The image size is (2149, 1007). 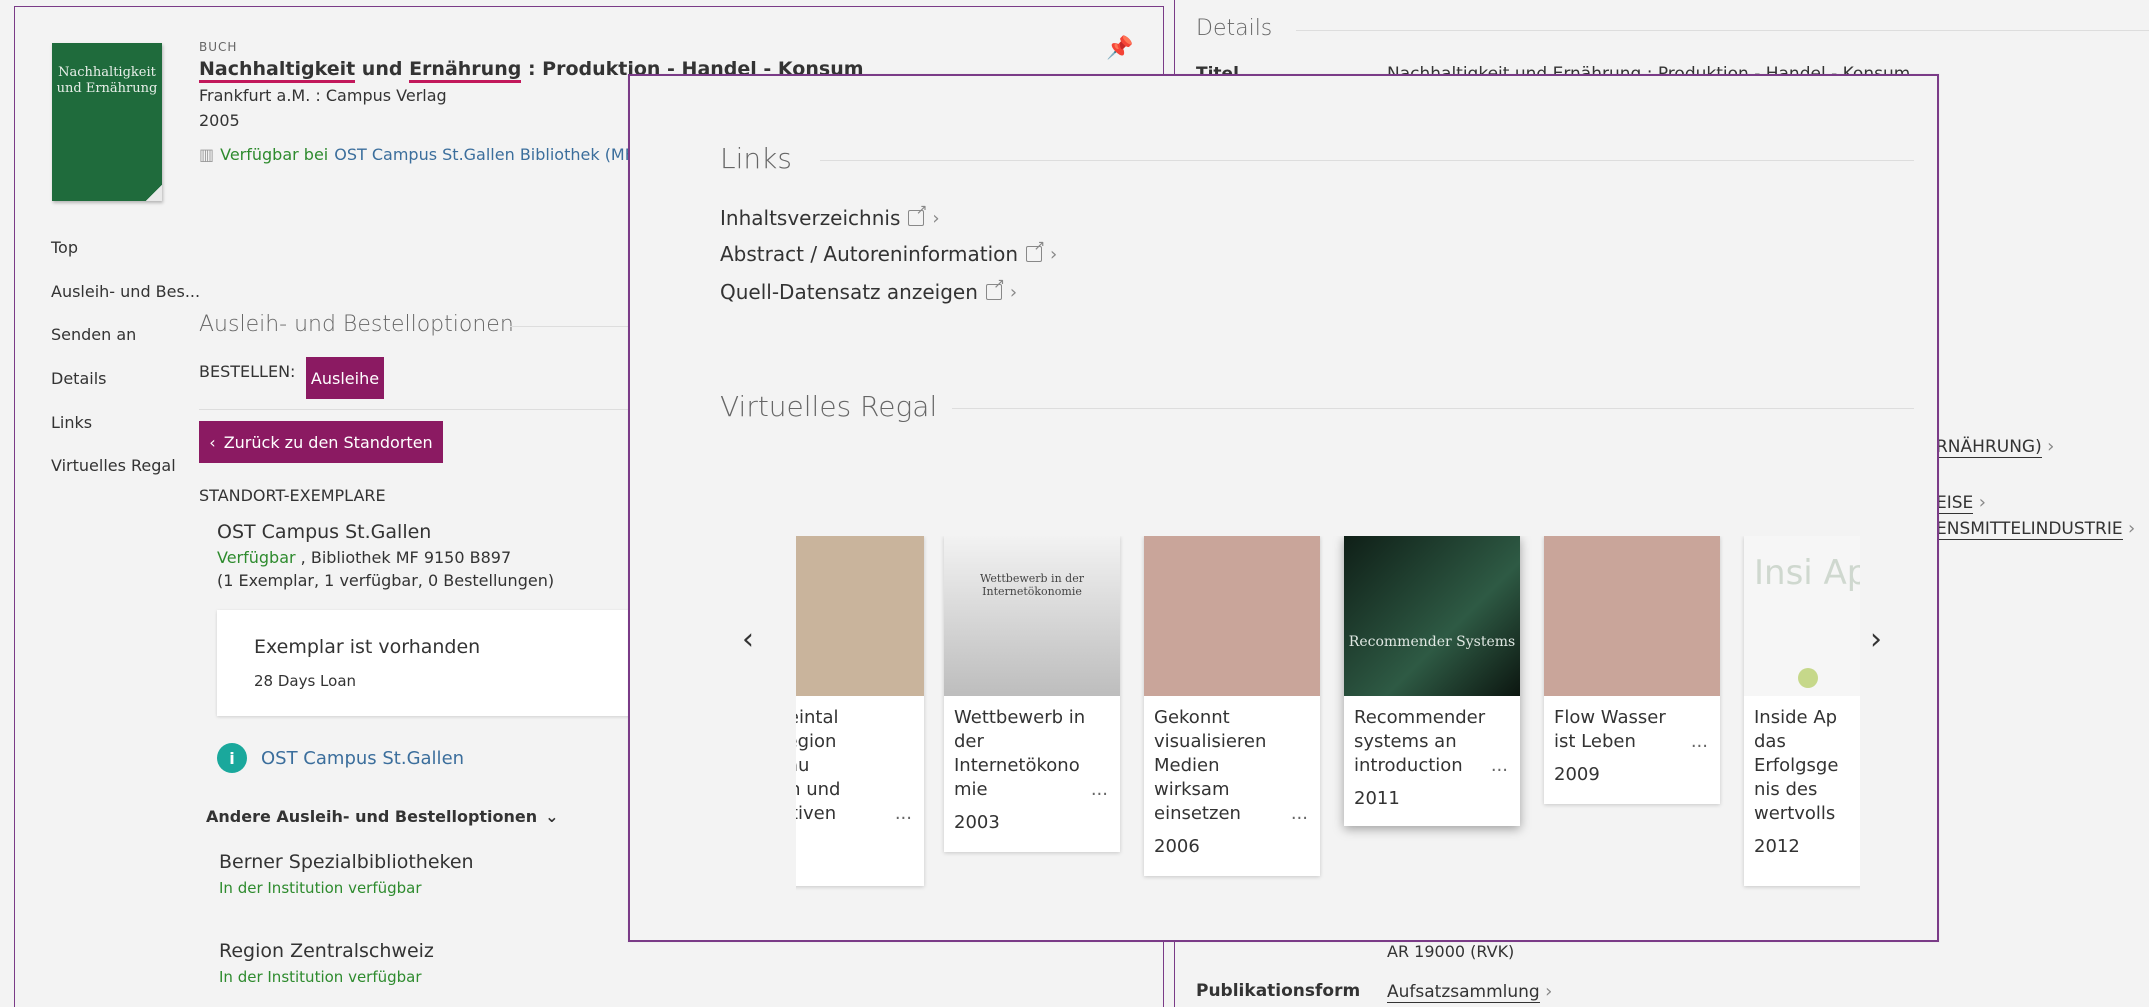 I want to click on book-title-line: visualisieren, so click(x=1210, y=741).